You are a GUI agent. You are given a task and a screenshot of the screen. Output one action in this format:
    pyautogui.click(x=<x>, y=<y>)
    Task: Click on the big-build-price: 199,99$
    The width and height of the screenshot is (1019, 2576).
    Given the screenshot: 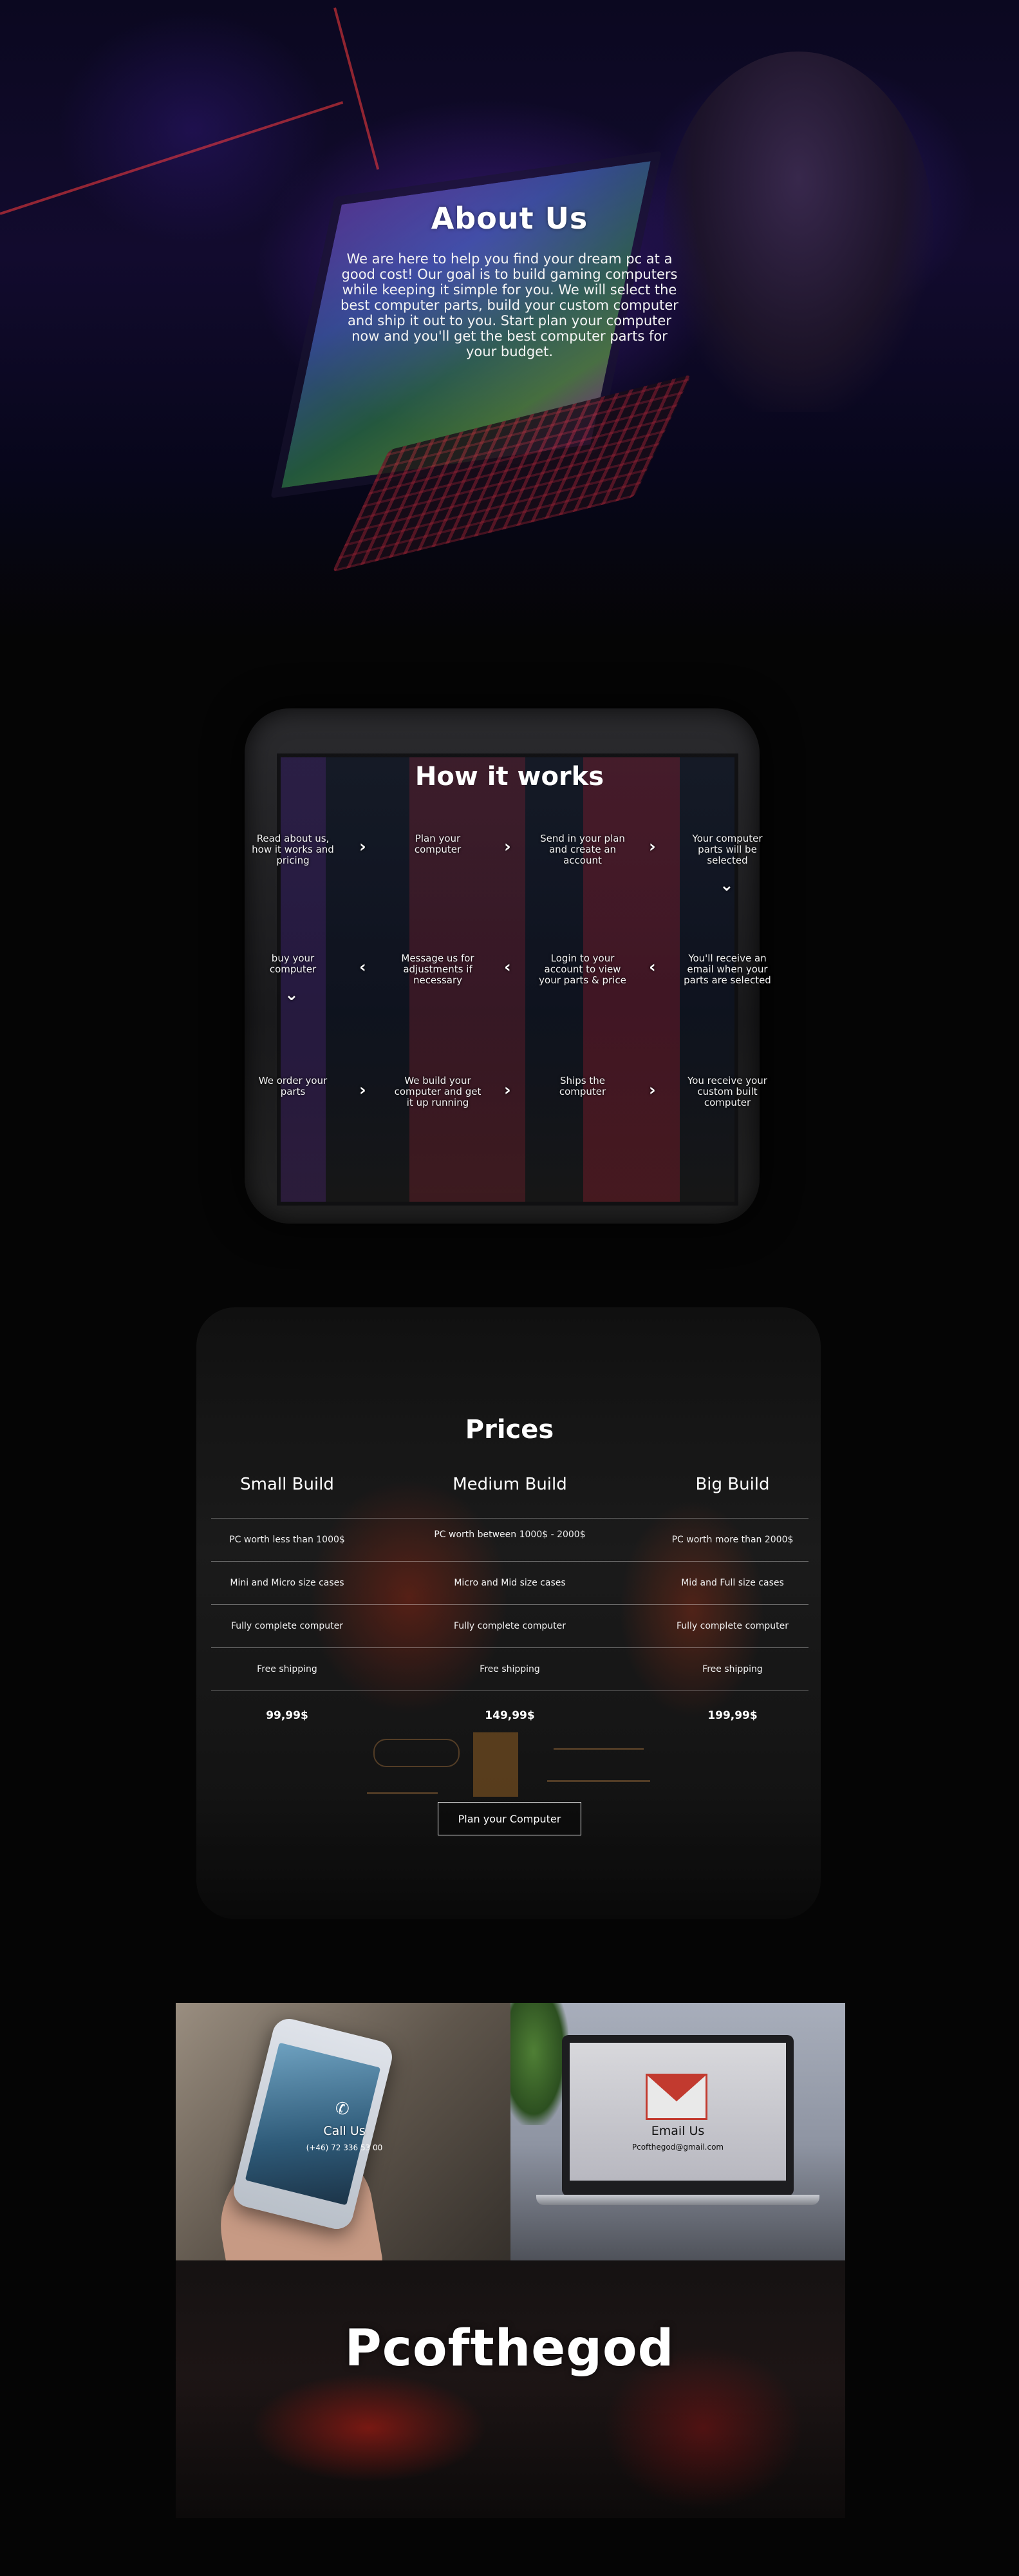 What is the action you would take?
    pyautogui.click(x=733, y=1715)
    